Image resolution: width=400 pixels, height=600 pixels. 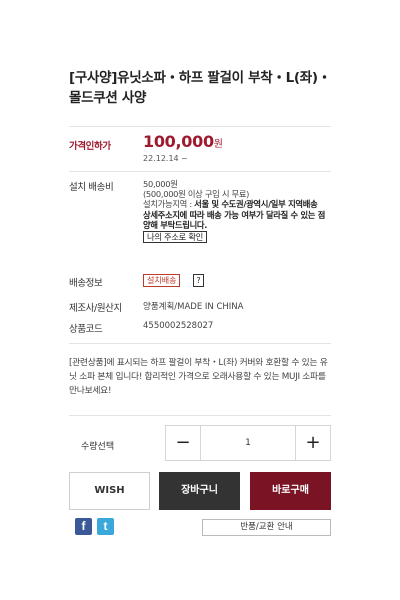 What do you see at coordinates (256, 204) in the screenshot?
I see `shipping-area-bold: 서울 및 수도권/광역시/일부 지역배송` at bounding box center [256, 204].